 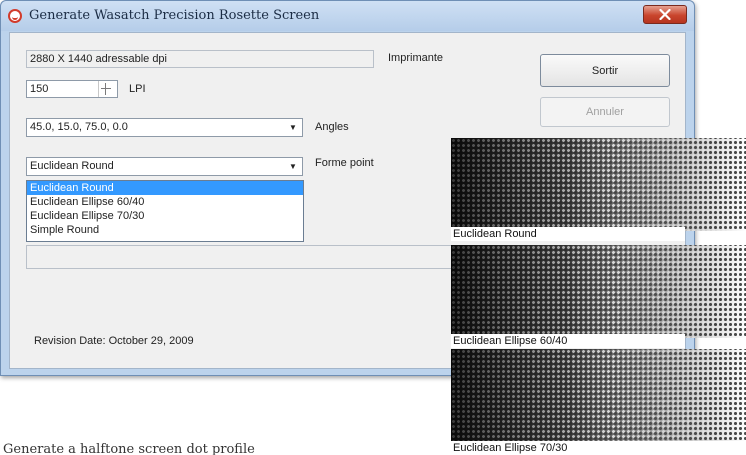 I want to click on status-bar, so click(x=241, y=257).